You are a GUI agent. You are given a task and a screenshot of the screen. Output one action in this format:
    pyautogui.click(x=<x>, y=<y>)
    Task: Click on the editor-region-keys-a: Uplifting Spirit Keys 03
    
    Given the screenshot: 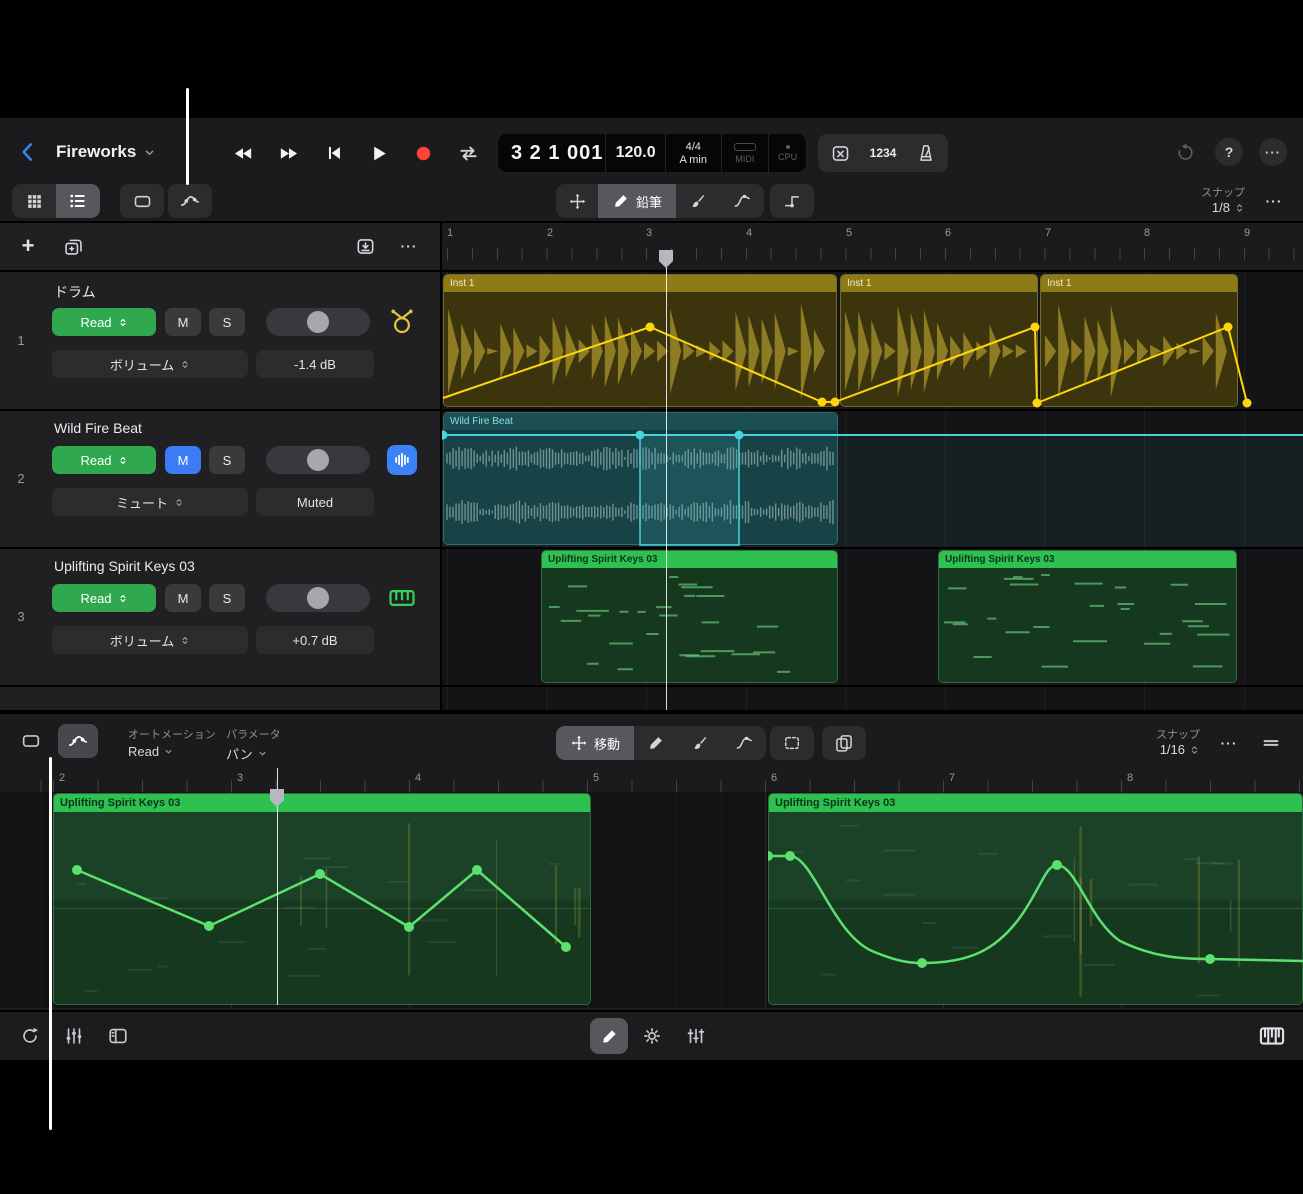 What is the action you would take?
    pyautogui.click(x=322, y=899)
    